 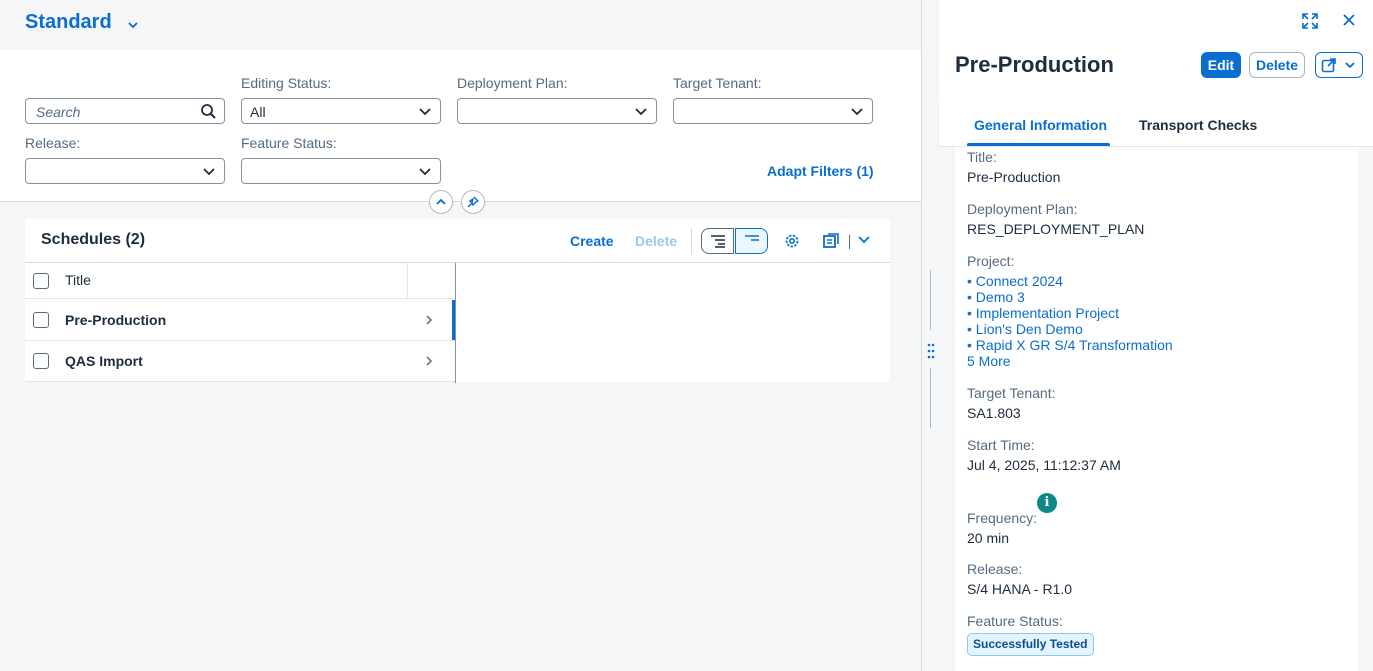 What do you see at coordinates (240, 361) in the screenshot?
I see `table-row: QAS Import` at bounding box center [240, 361].